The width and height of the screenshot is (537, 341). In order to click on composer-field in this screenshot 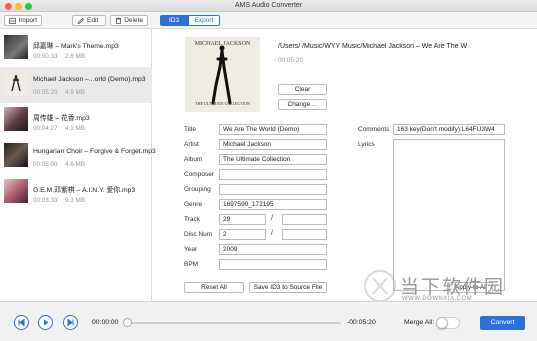, I will do `click(273, 174)`.